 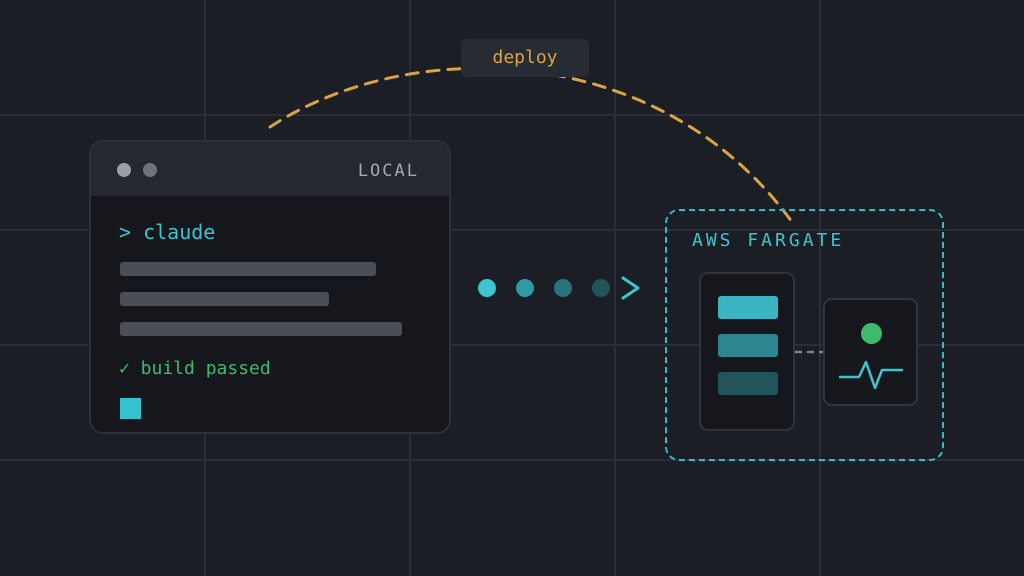 I want to click on terminal-title-bar: LOCAL, so click(x=270, y=169).